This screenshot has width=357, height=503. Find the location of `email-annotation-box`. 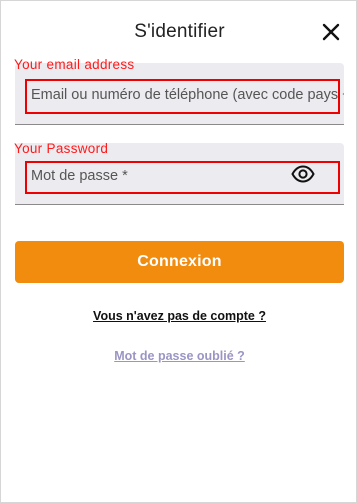

email-annotation-box is located at coordinates (182, 96).